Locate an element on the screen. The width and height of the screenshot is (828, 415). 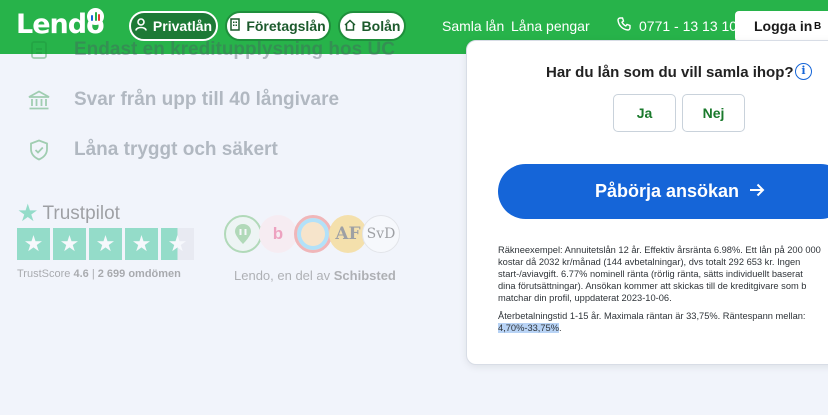
bankid-icon: B is located at coordinates (818, 26).